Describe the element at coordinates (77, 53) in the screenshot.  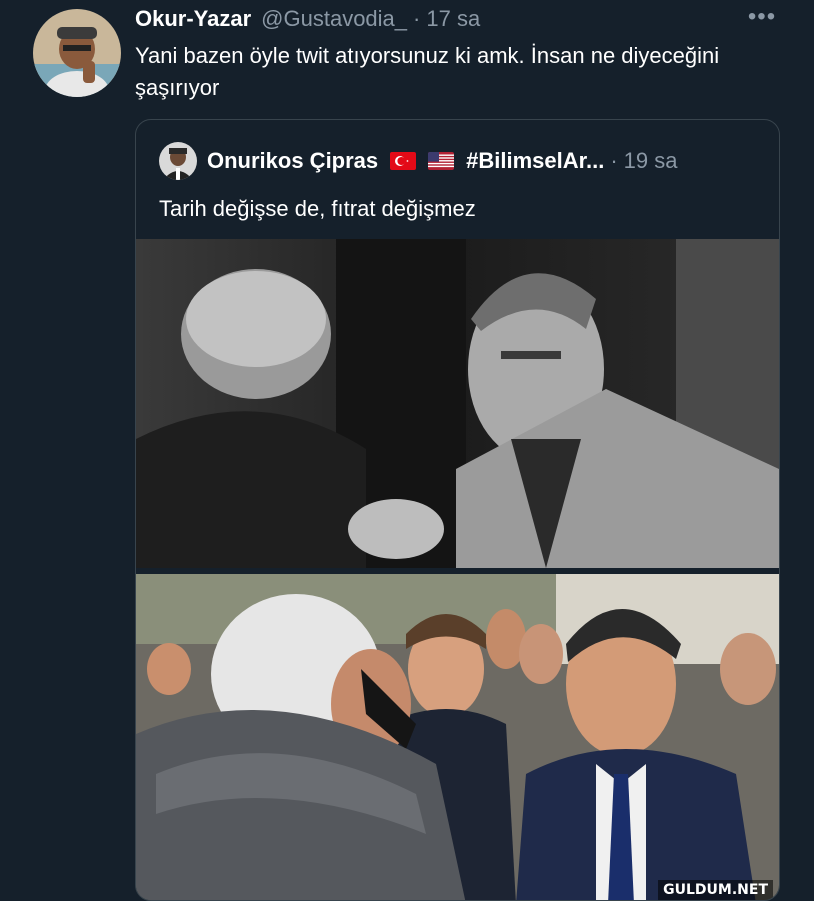
I see `author-avatar` at that location.